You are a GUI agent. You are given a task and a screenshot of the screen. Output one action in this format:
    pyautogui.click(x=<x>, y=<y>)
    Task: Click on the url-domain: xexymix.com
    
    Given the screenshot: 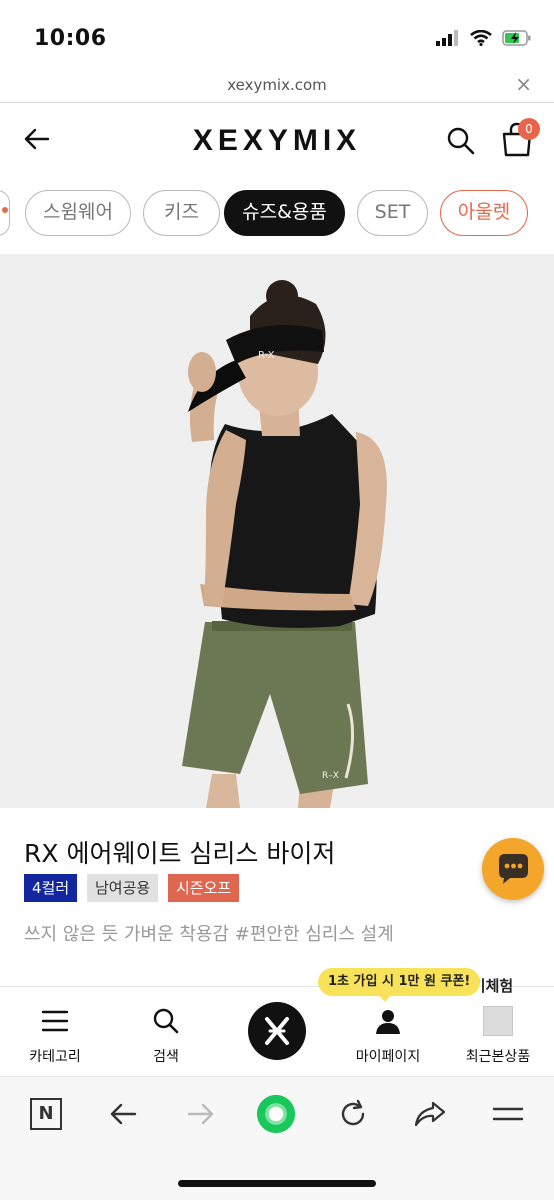 What is the action you would take?
    pyautogui.click(x=277, y=85)
    